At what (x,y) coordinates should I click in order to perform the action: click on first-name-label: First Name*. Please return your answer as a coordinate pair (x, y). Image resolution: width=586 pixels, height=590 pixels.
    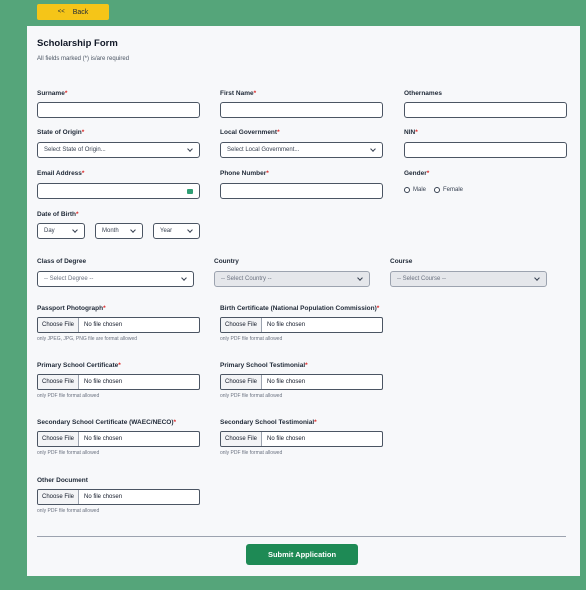
    Looking at the image, I should click on (238, 93).